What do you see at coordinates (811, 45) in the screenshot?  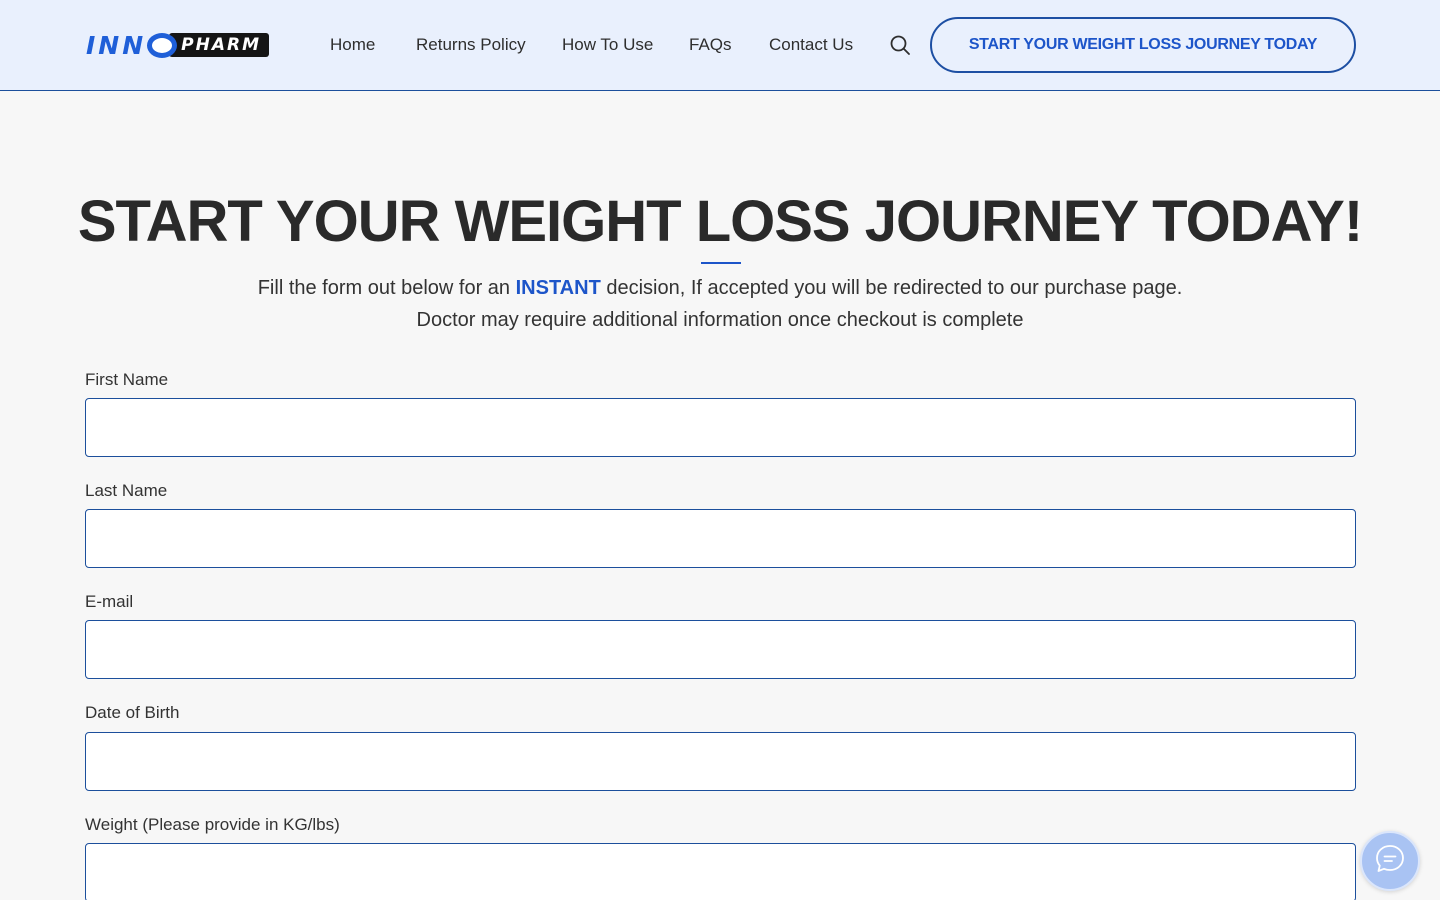 I see `nav-link-contact-us: Contact Us` at bounding box center [811, 45].